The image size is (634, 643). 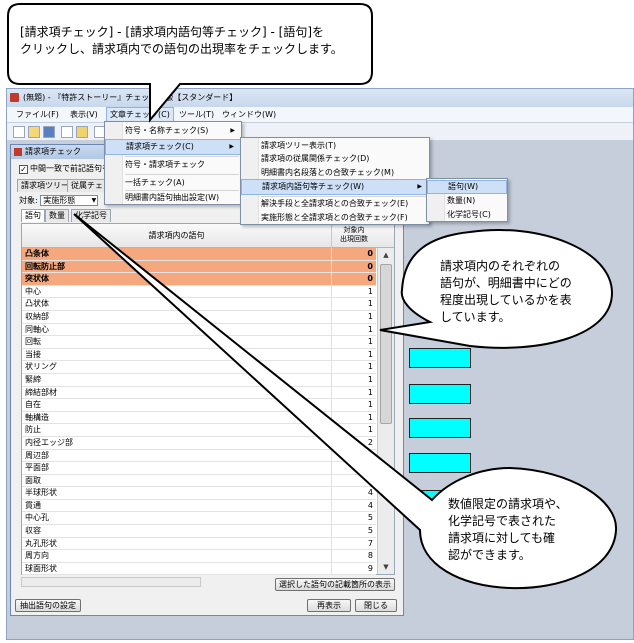 I want to click on top-callout-line1: [請求項チェック] - [請求項内語句等チェック] - [語句]を, so click(x=172, y=32).